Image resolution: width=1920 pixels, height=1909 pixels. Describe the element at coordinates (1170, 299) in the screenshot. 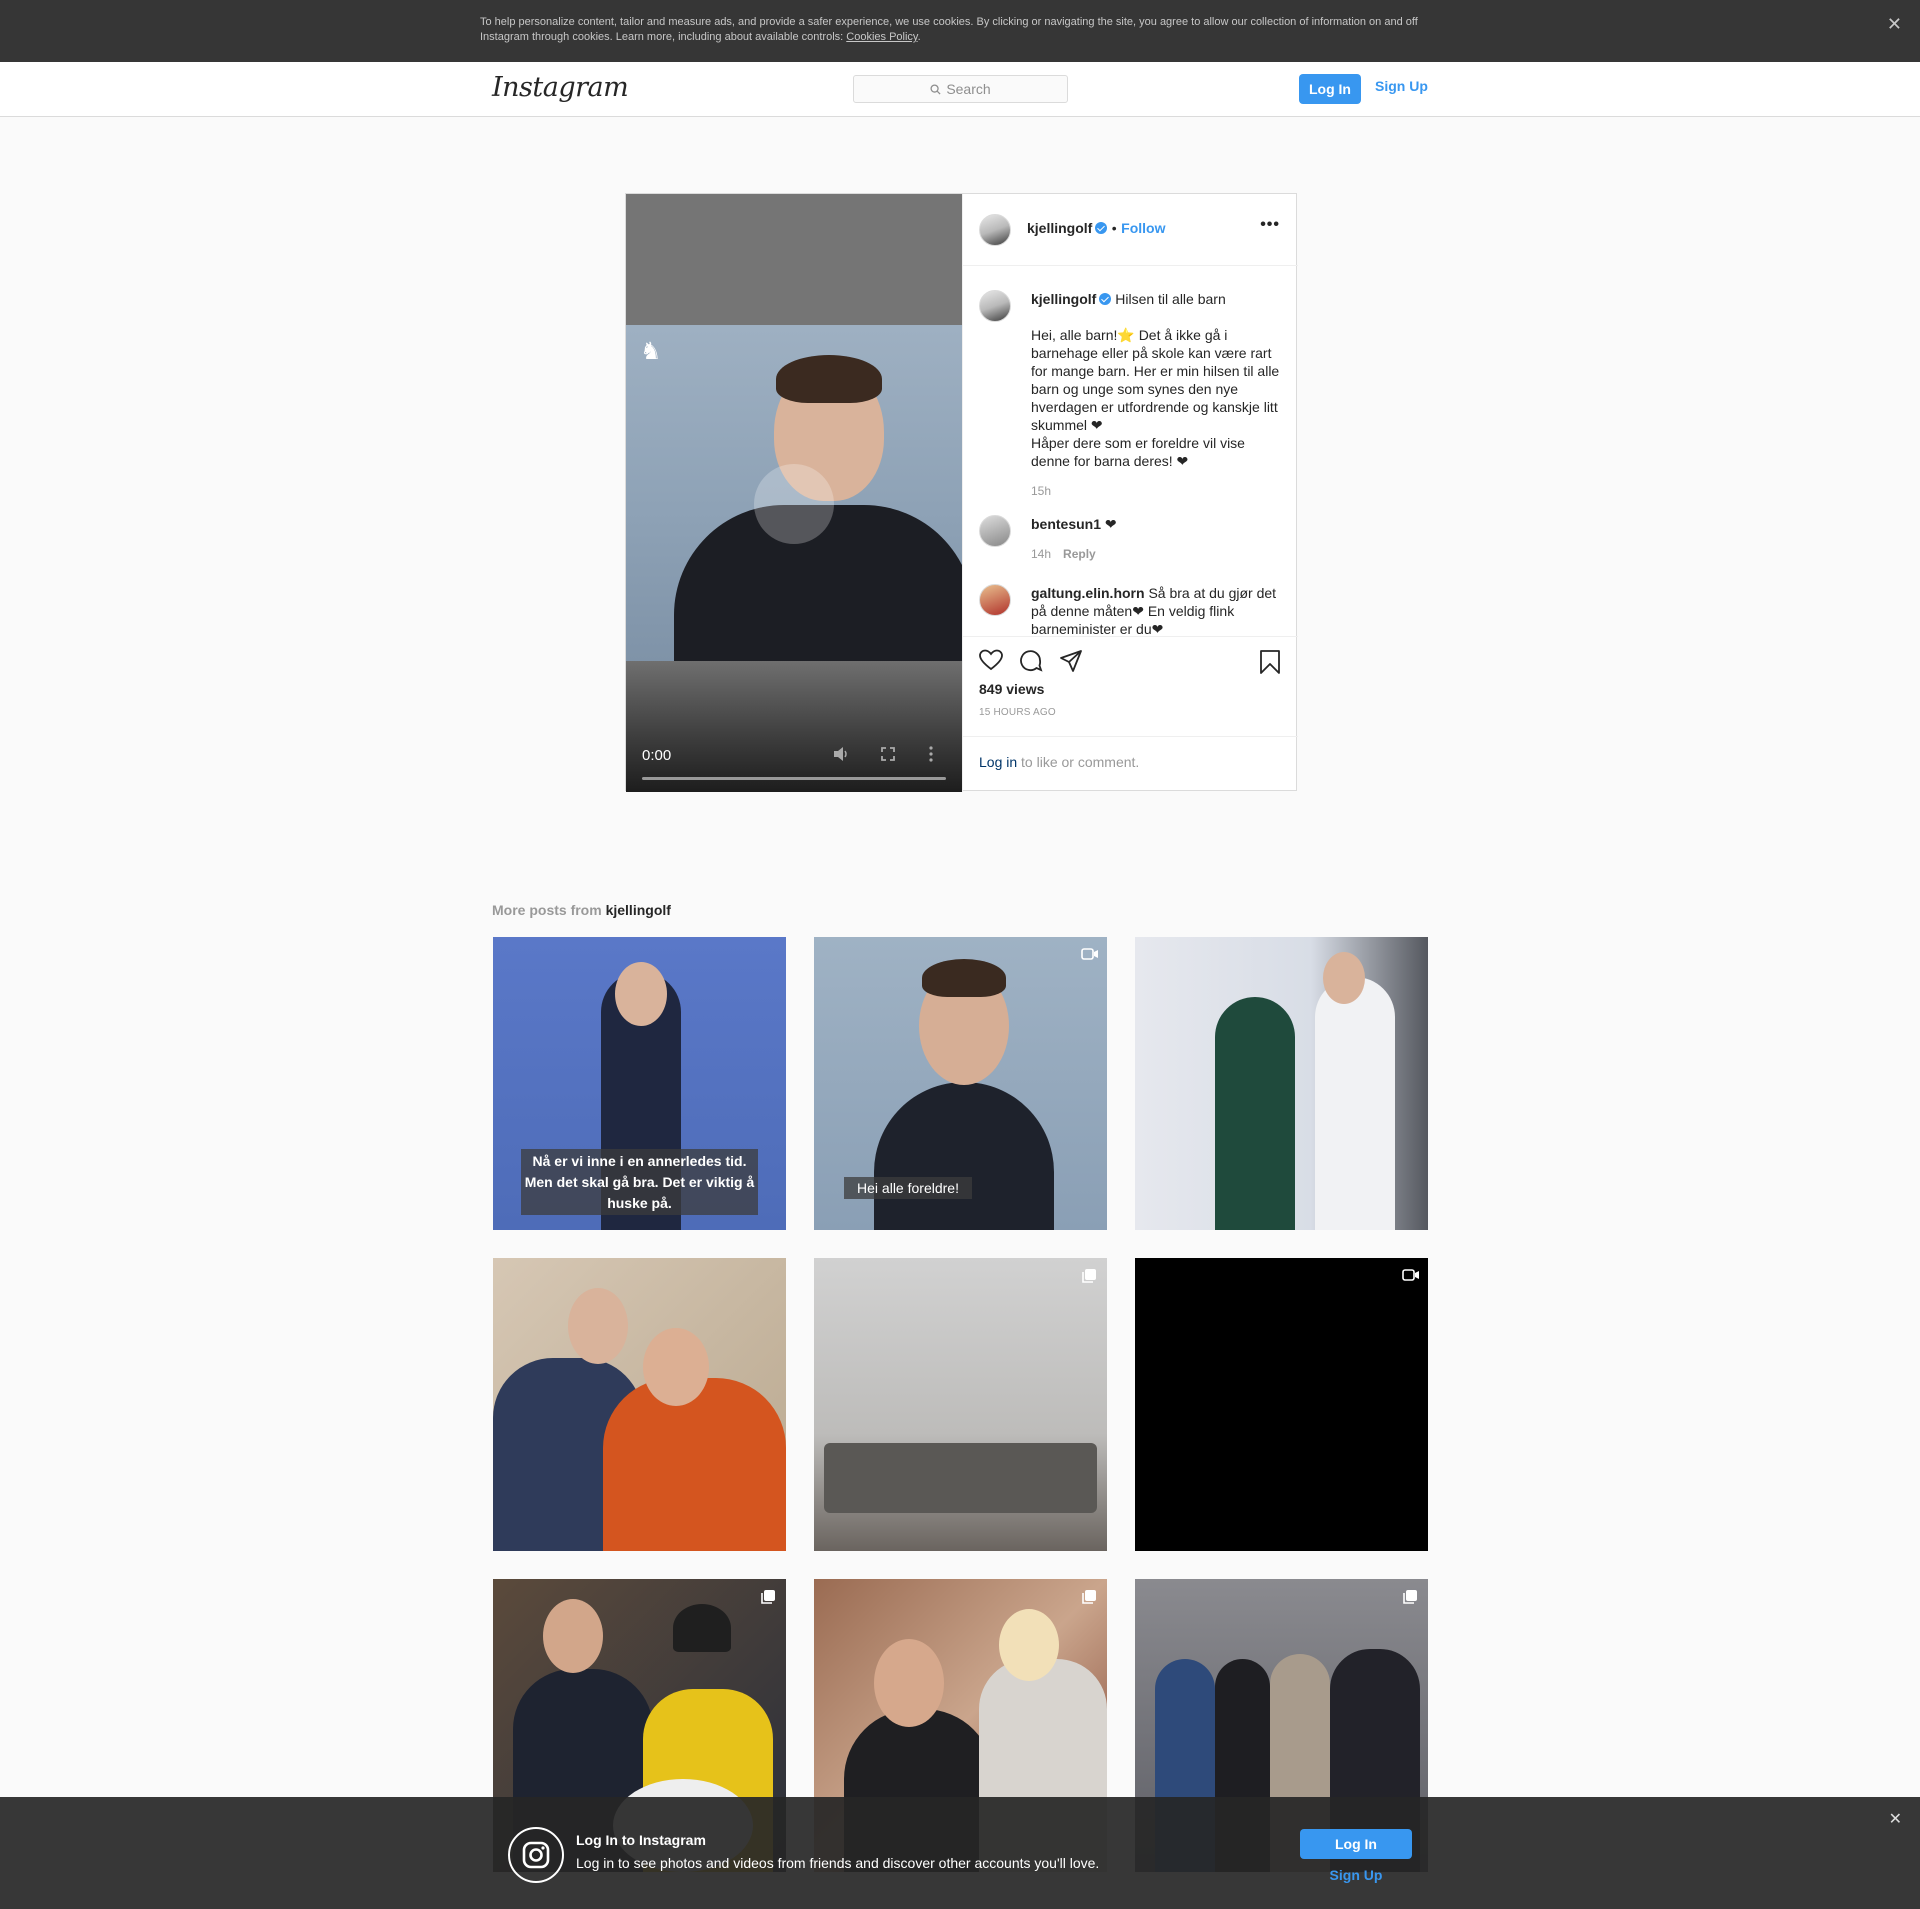

I see `caption-title: Hilsen til alle barn` at that location.